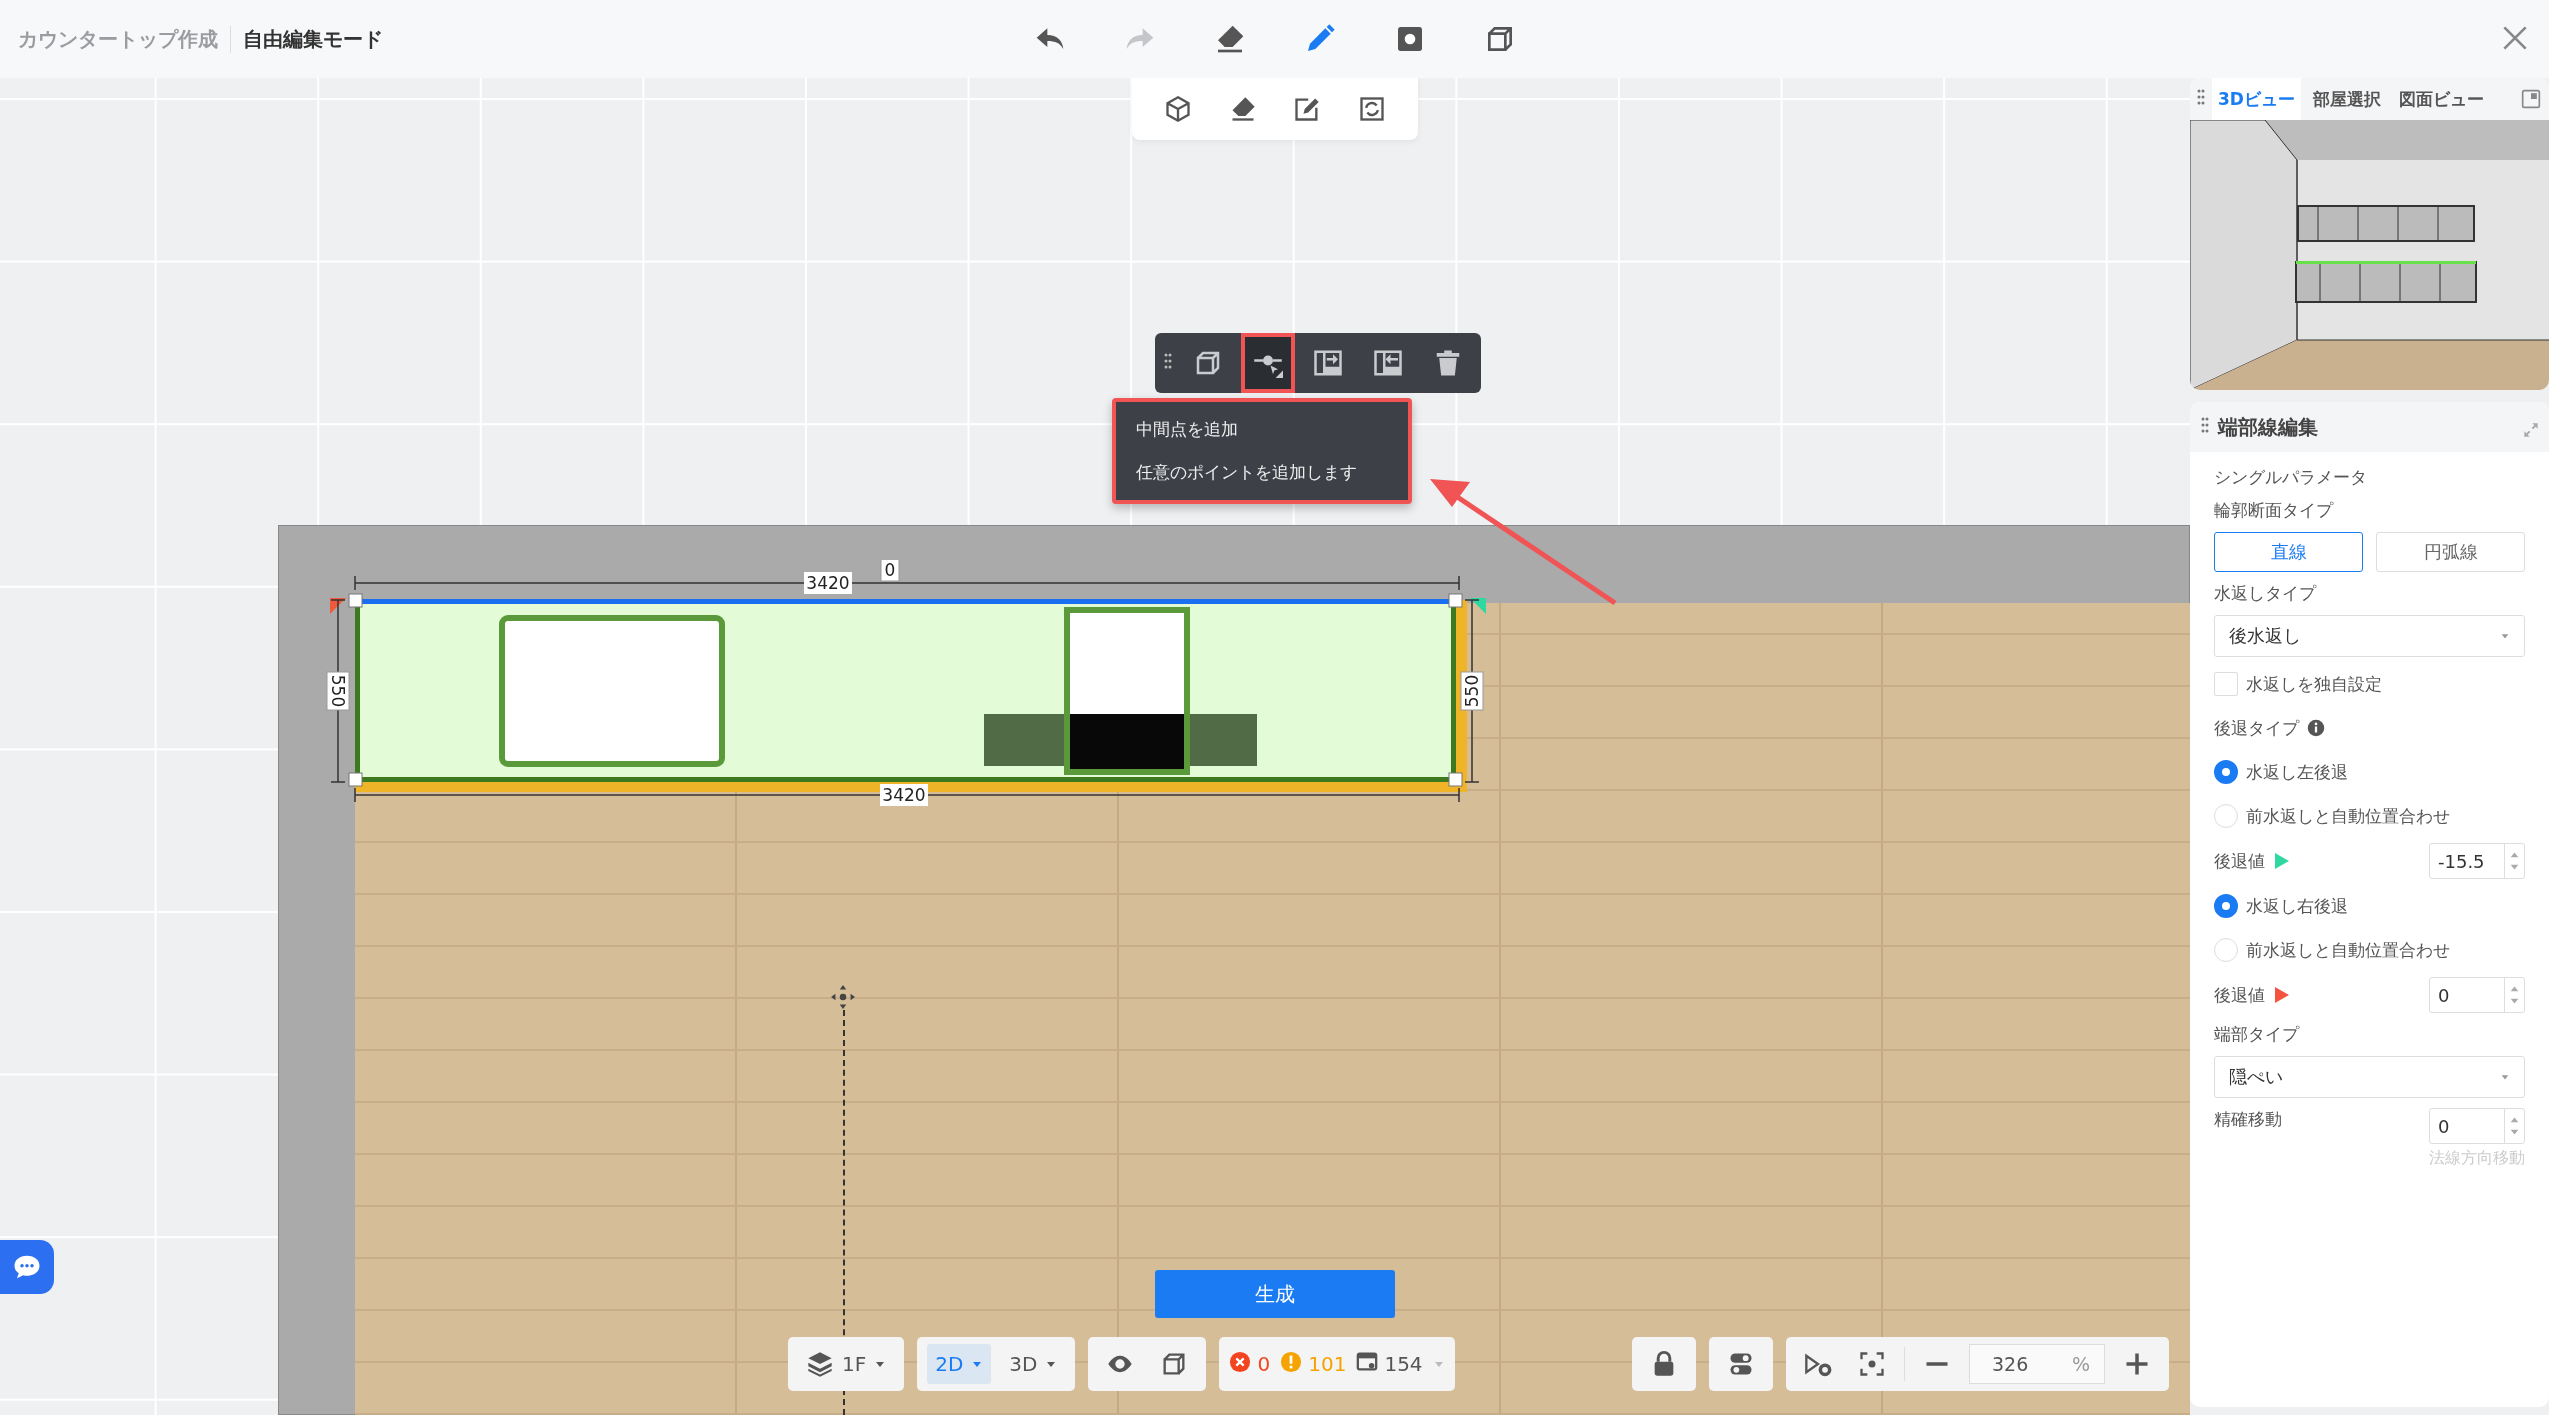 The width and height of the screenshot is (2549, 1415). Describe the element at coordinates (2531, 99) in the screenshot. I see `panel-toggle-icon` at that location.